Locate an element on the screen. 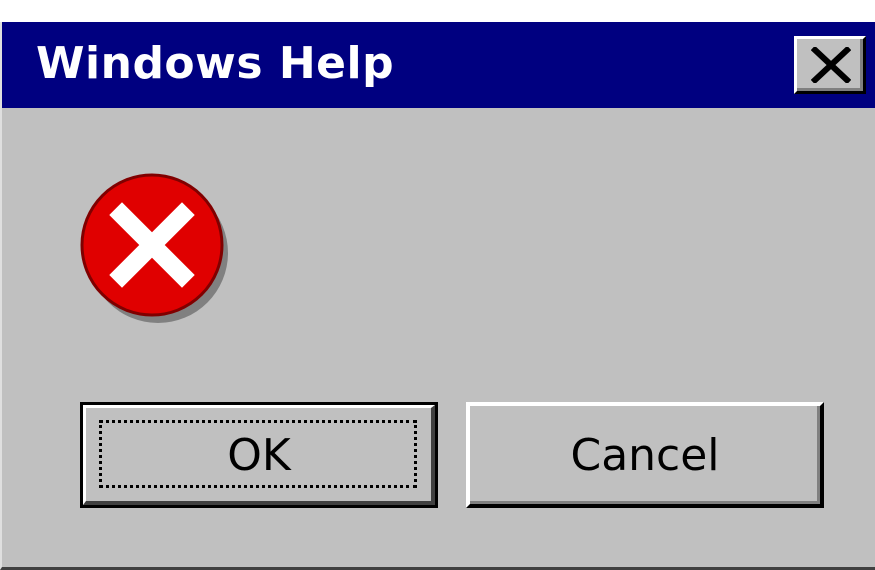 This screenshot has width=875, height=570. close-button is located at coordinates (830, 65).